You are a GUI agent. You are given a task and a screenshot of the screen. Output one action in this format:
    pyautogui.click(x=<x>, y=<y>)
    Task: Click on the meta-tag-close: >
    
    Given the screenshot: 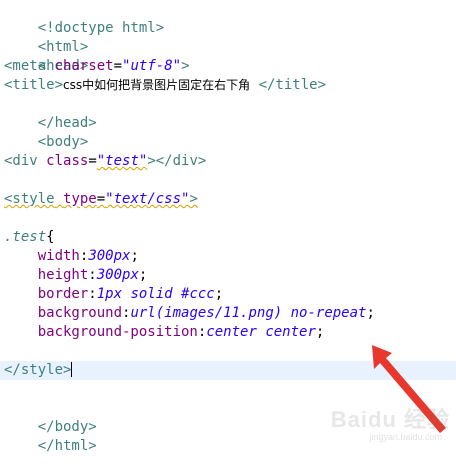 What is the action you would take?
    pyautogui.click(x=185, y=66)
    